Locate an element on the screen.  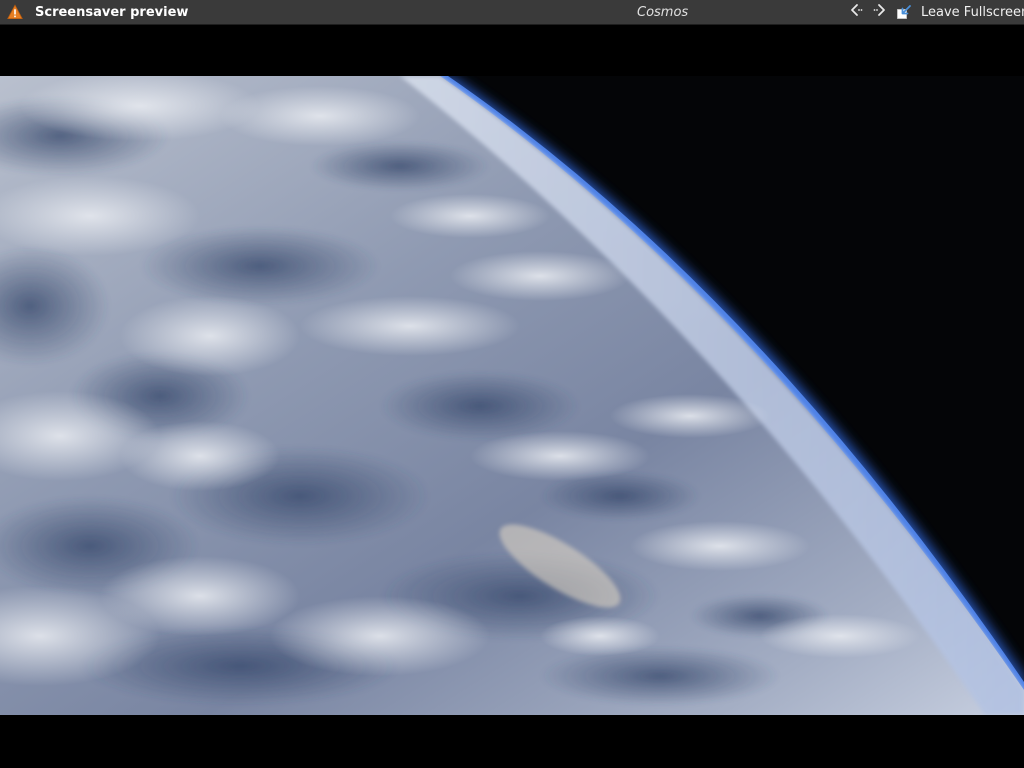
screensaver-name: Cosmos is located at coordinates (663, 12).